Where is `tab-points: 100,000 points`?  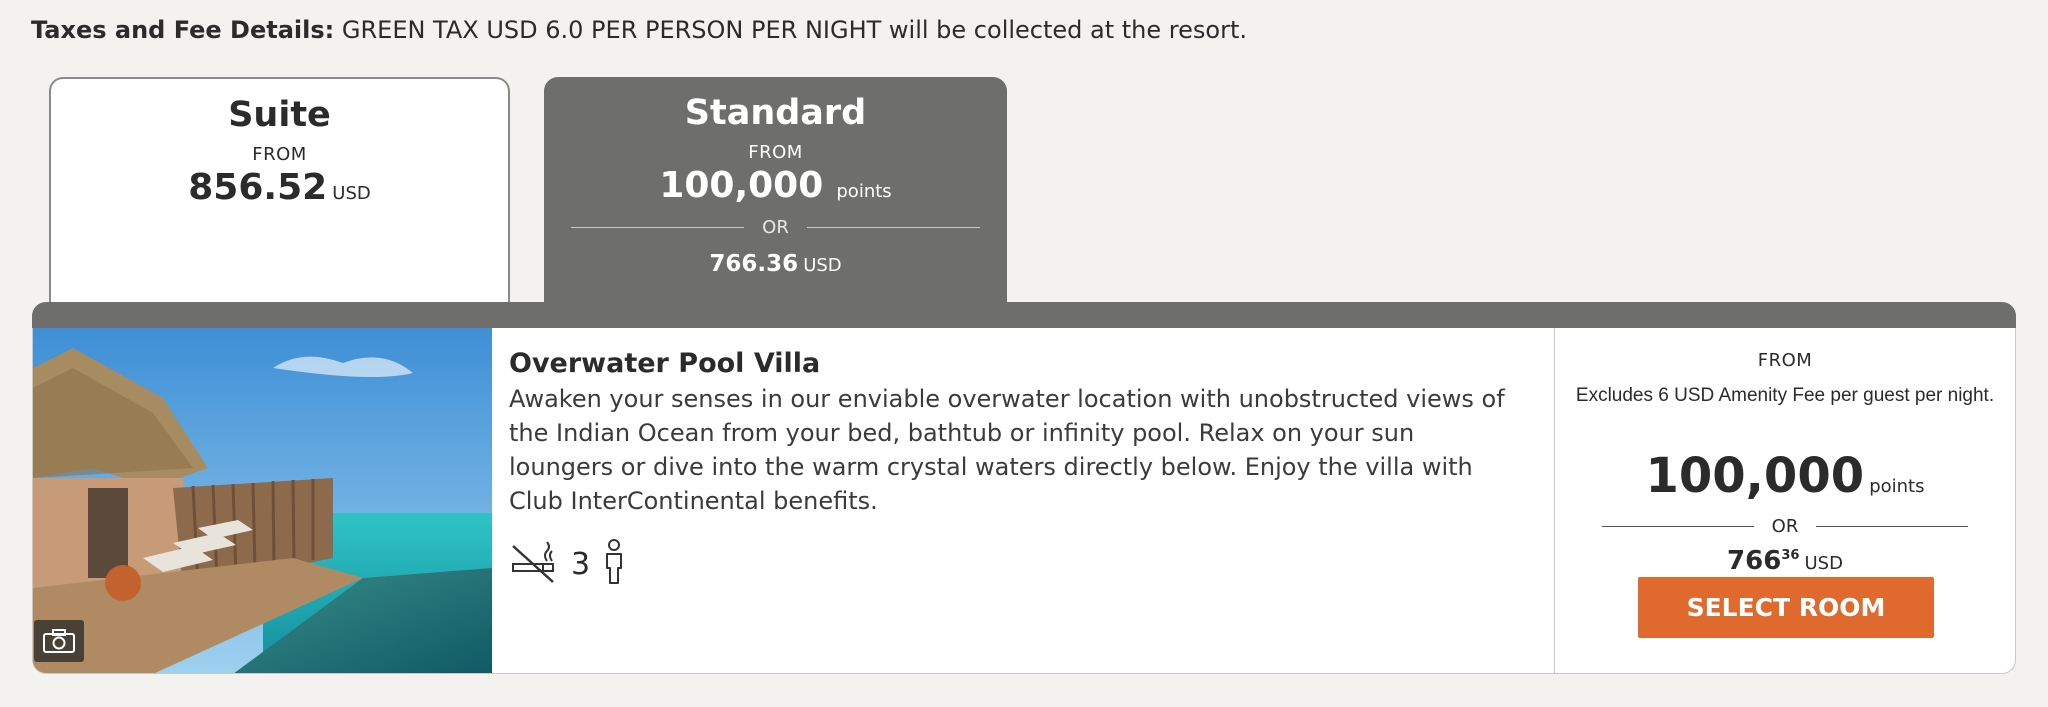
tab-points: 100,000 points is located at coordinates (775, 185).